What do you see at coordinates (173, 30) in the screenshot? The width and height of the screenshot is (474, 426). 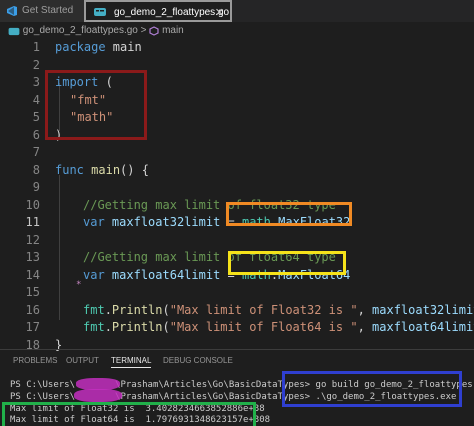 I see `breadcrumb-symbol: main` at bounding box center [173, 30].